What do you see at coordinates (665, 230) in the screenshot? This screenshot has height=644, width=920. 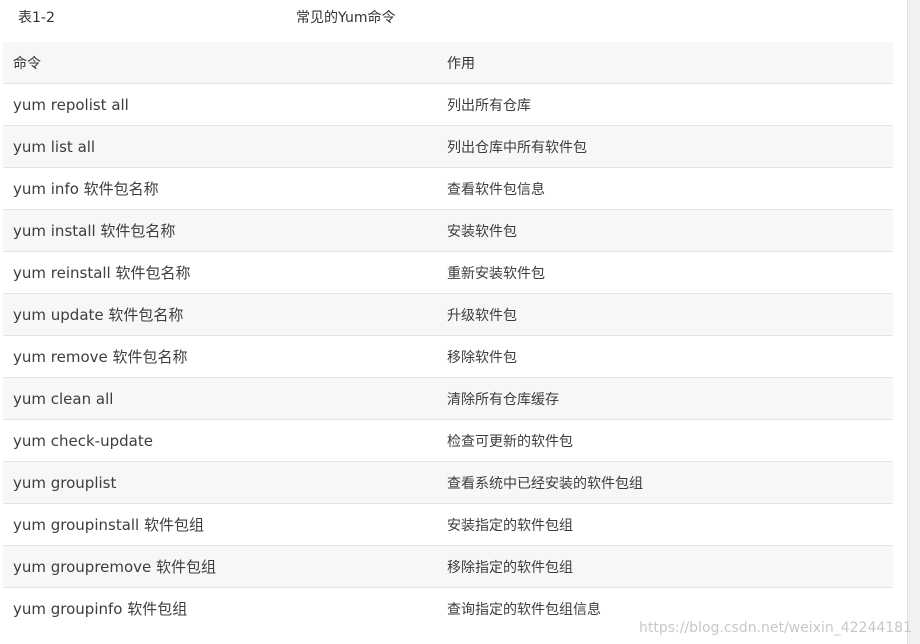 I see `purpose-cell: 安装软件包` at bounding box center [665, 230].